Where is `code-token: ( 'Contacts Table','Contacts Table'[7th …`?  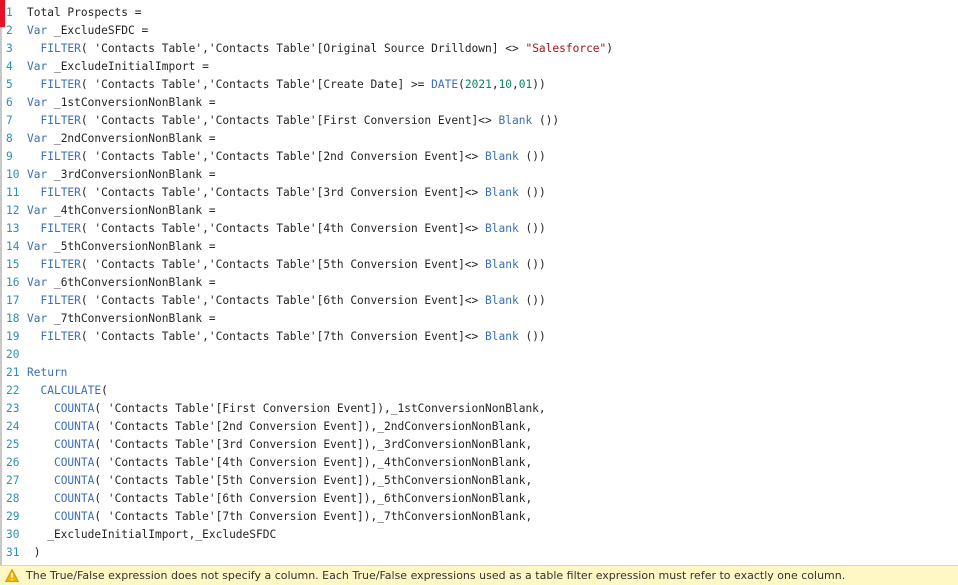
code-token: ( 'Contacts Table','Contacts Table'[7th … is located at coordinates (283, 336).